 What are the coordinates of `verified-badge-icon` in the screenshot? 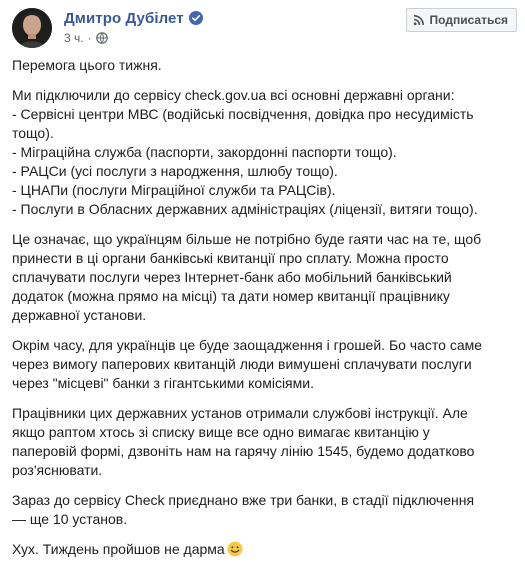 It's located at (195, 18).